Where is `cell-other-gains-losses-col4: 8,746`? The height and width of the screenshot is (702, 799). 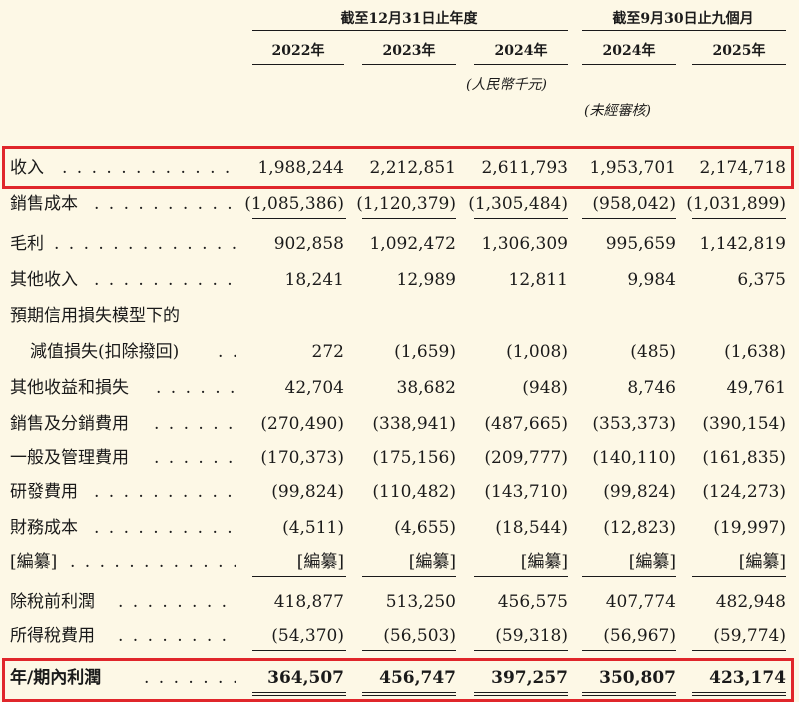
cell-other-gains-losses-col4: 8,746 is located at coordinates (651, 388).